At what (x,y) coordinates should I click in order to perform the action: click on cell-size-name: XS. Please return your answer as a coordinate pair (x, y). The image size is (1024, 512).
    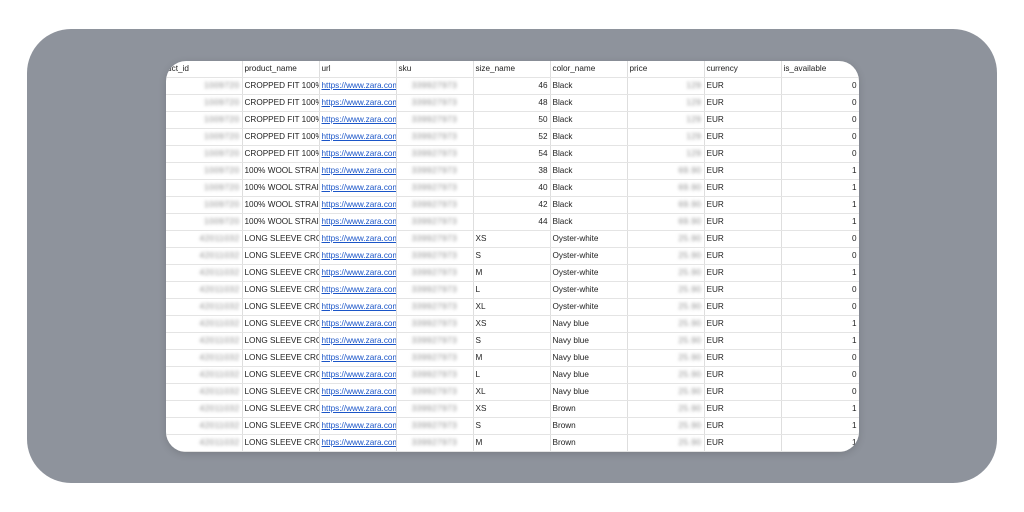
    Looking at the image, I should click on (512, 409).